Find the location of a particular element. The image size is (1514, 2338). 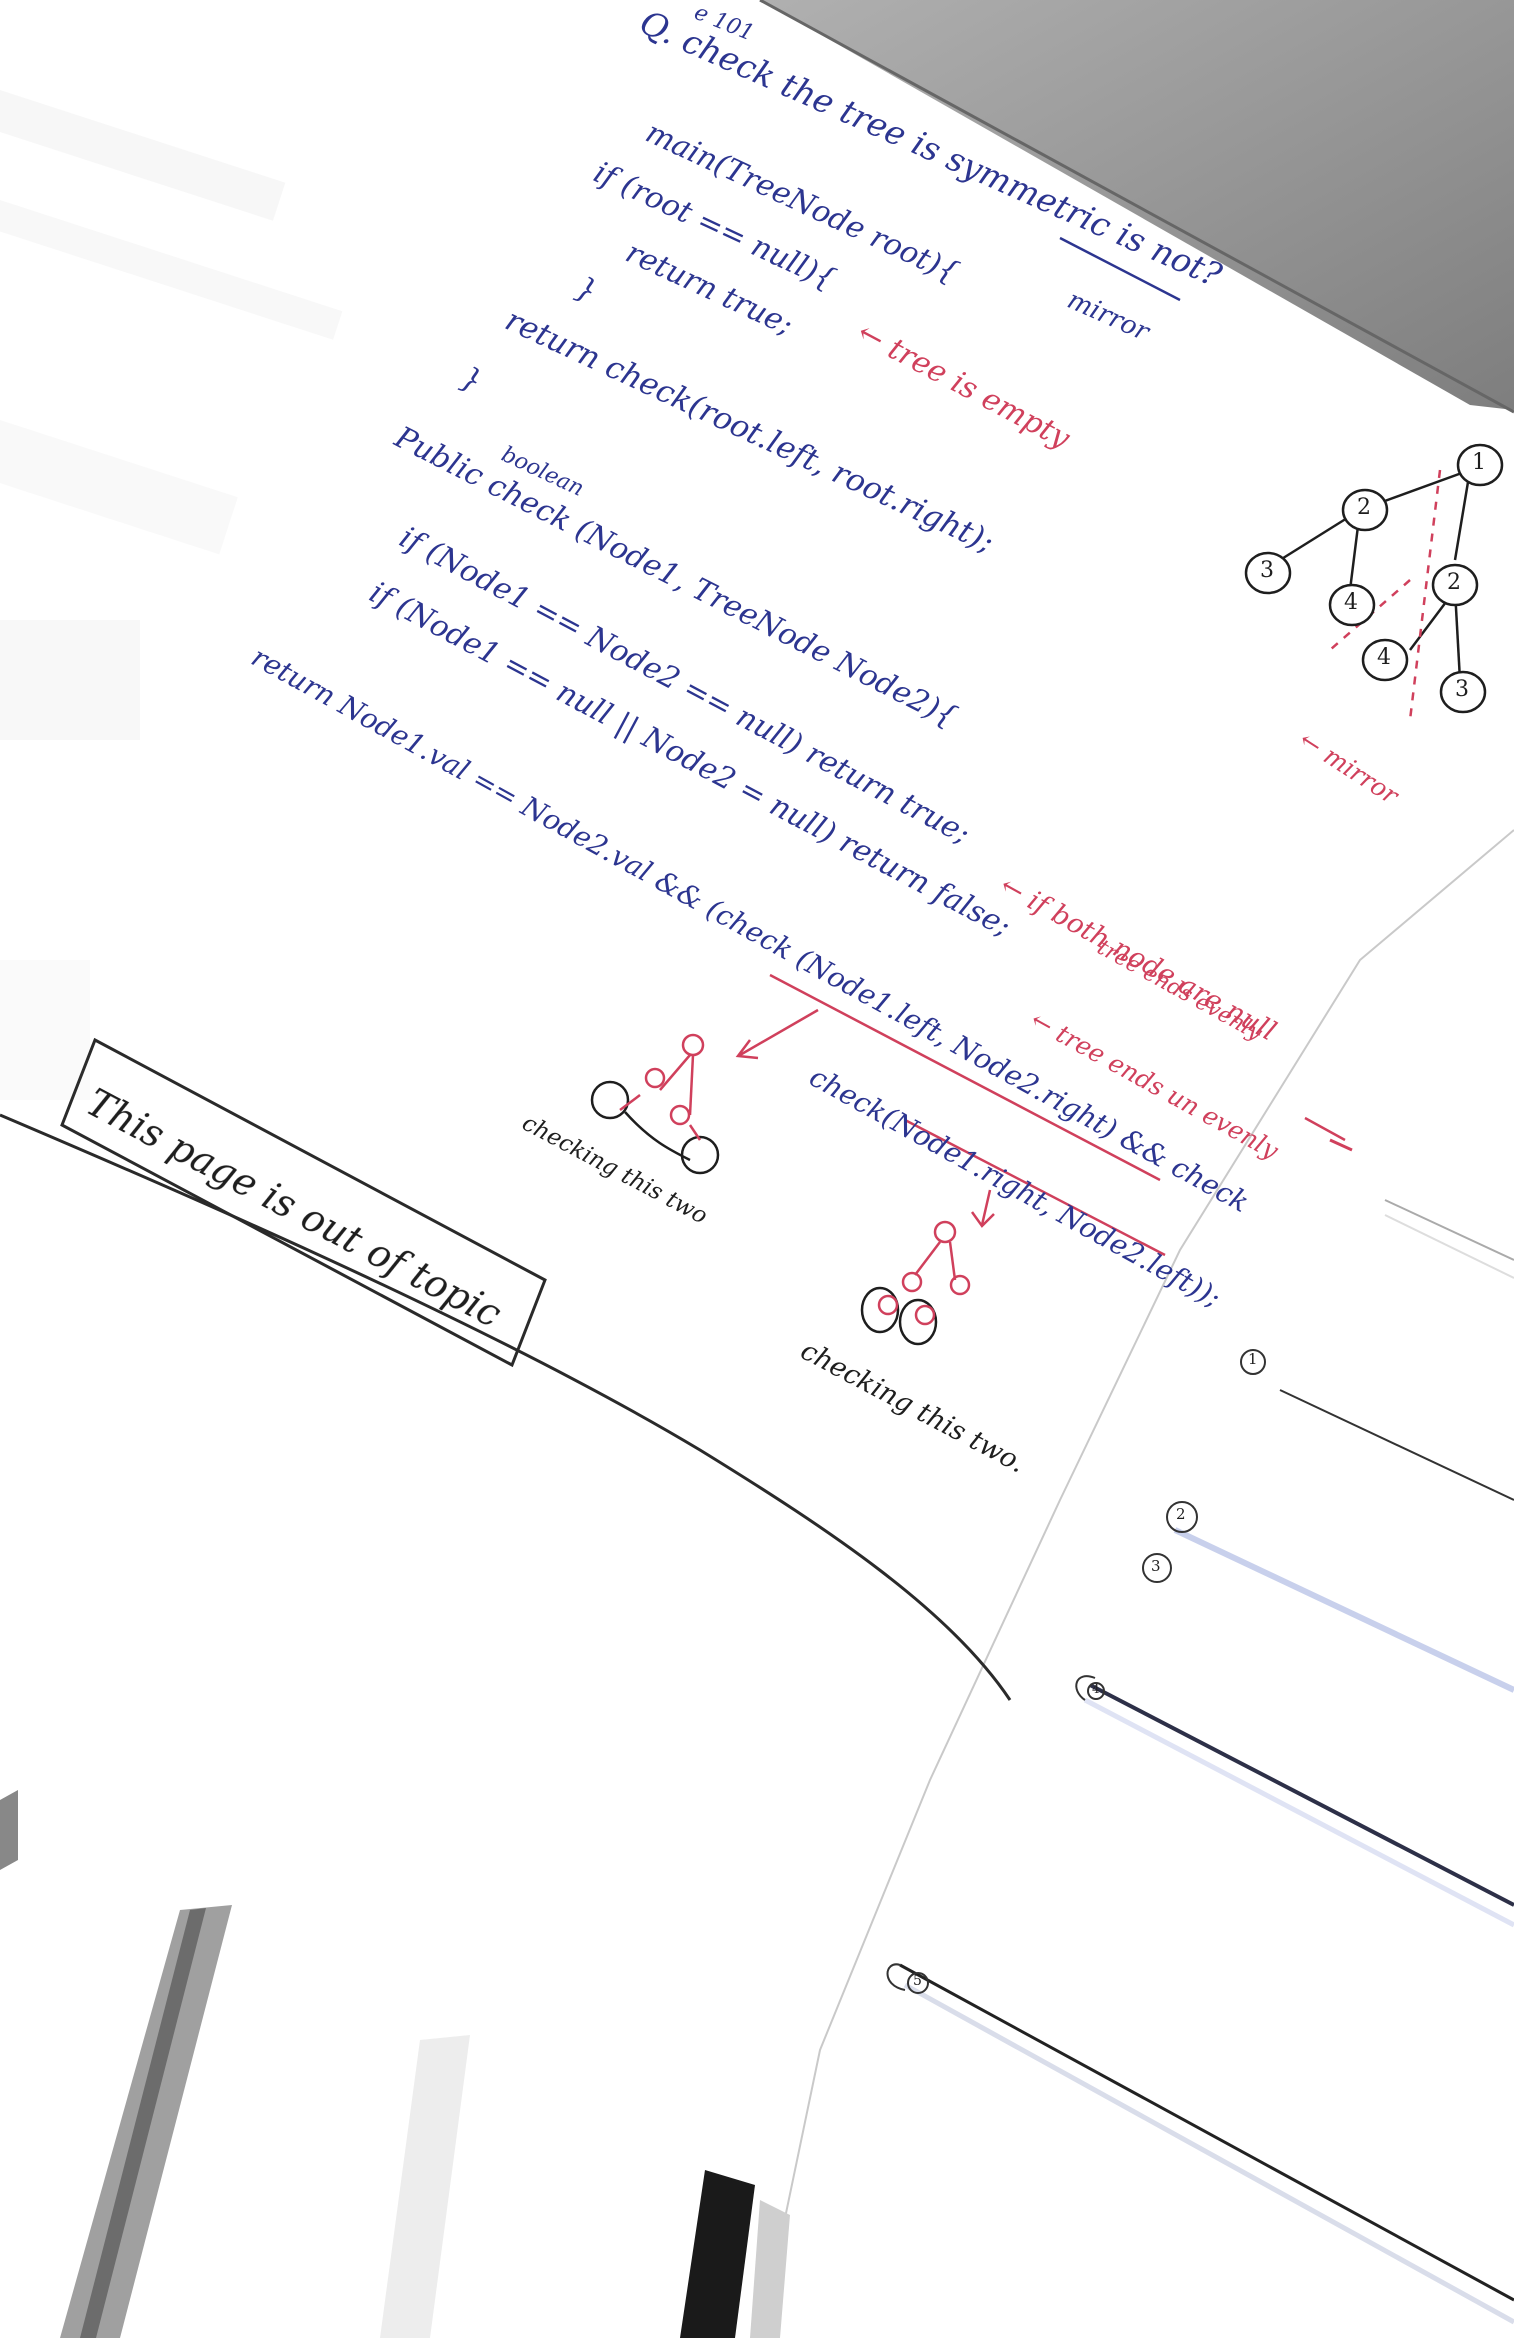

side-marker-1: 1 is located at coordinates (1253, 1359).